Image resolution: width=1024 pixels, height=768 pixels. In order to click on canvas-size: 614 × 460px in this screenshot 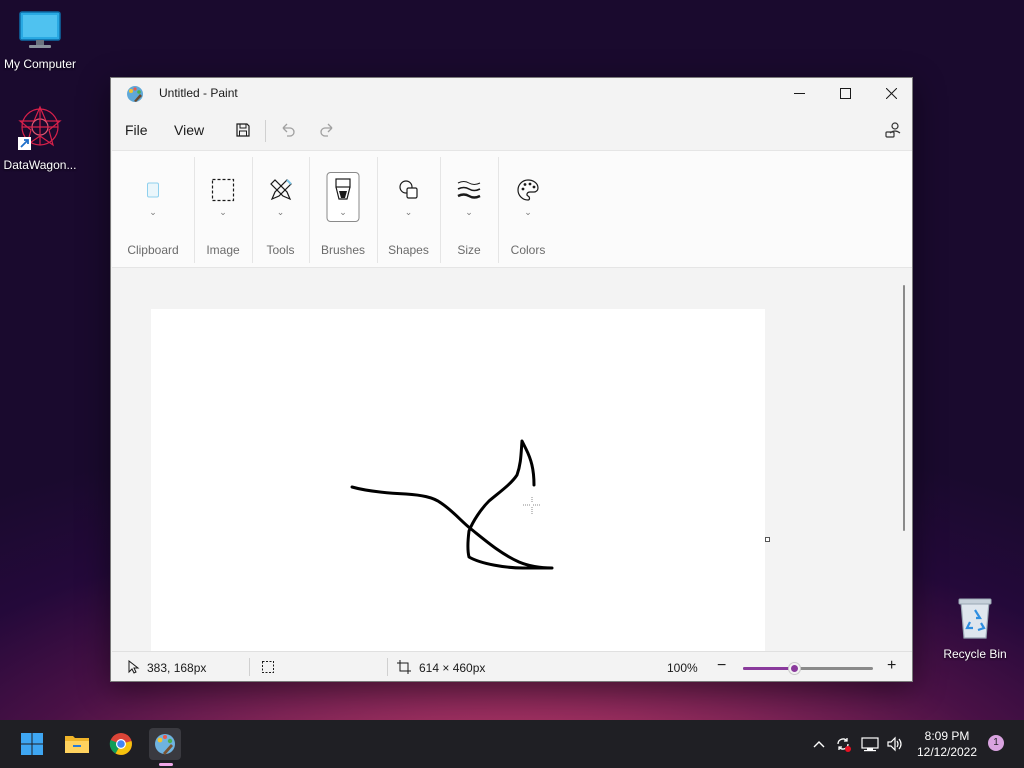, I will do `click(452, 668)`.